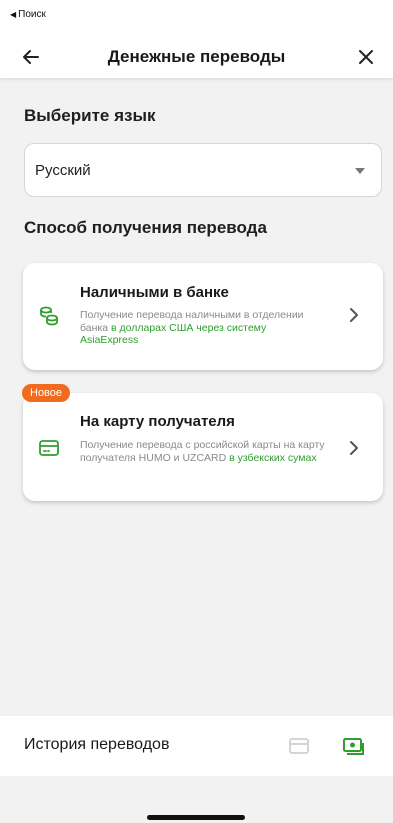 This screenshot has height=823, width=393. What do you see at coordinates (360, 171) in the screenshot?
I see `dropdown-arrow-icon` at bounding box center [360, 171].